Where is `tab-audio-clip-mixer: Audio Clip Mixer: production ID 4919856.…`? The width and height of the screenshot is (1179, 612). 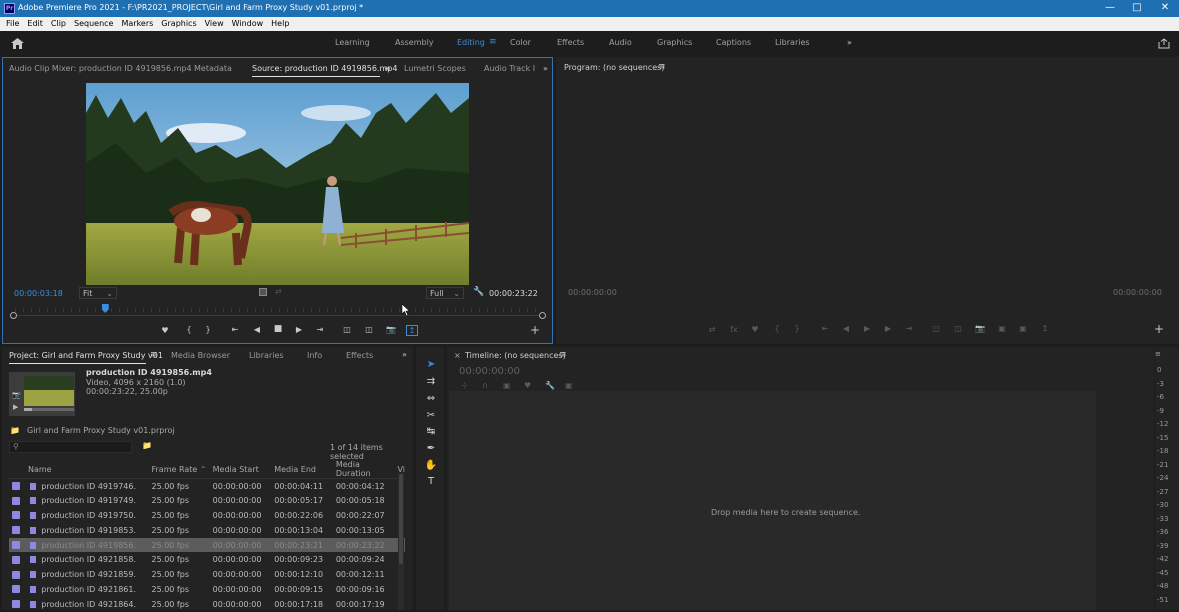
tab-audio-clip-mixer: Audio Clip Mixer: production ID 4919856.… is located at coordinates (100, 68).